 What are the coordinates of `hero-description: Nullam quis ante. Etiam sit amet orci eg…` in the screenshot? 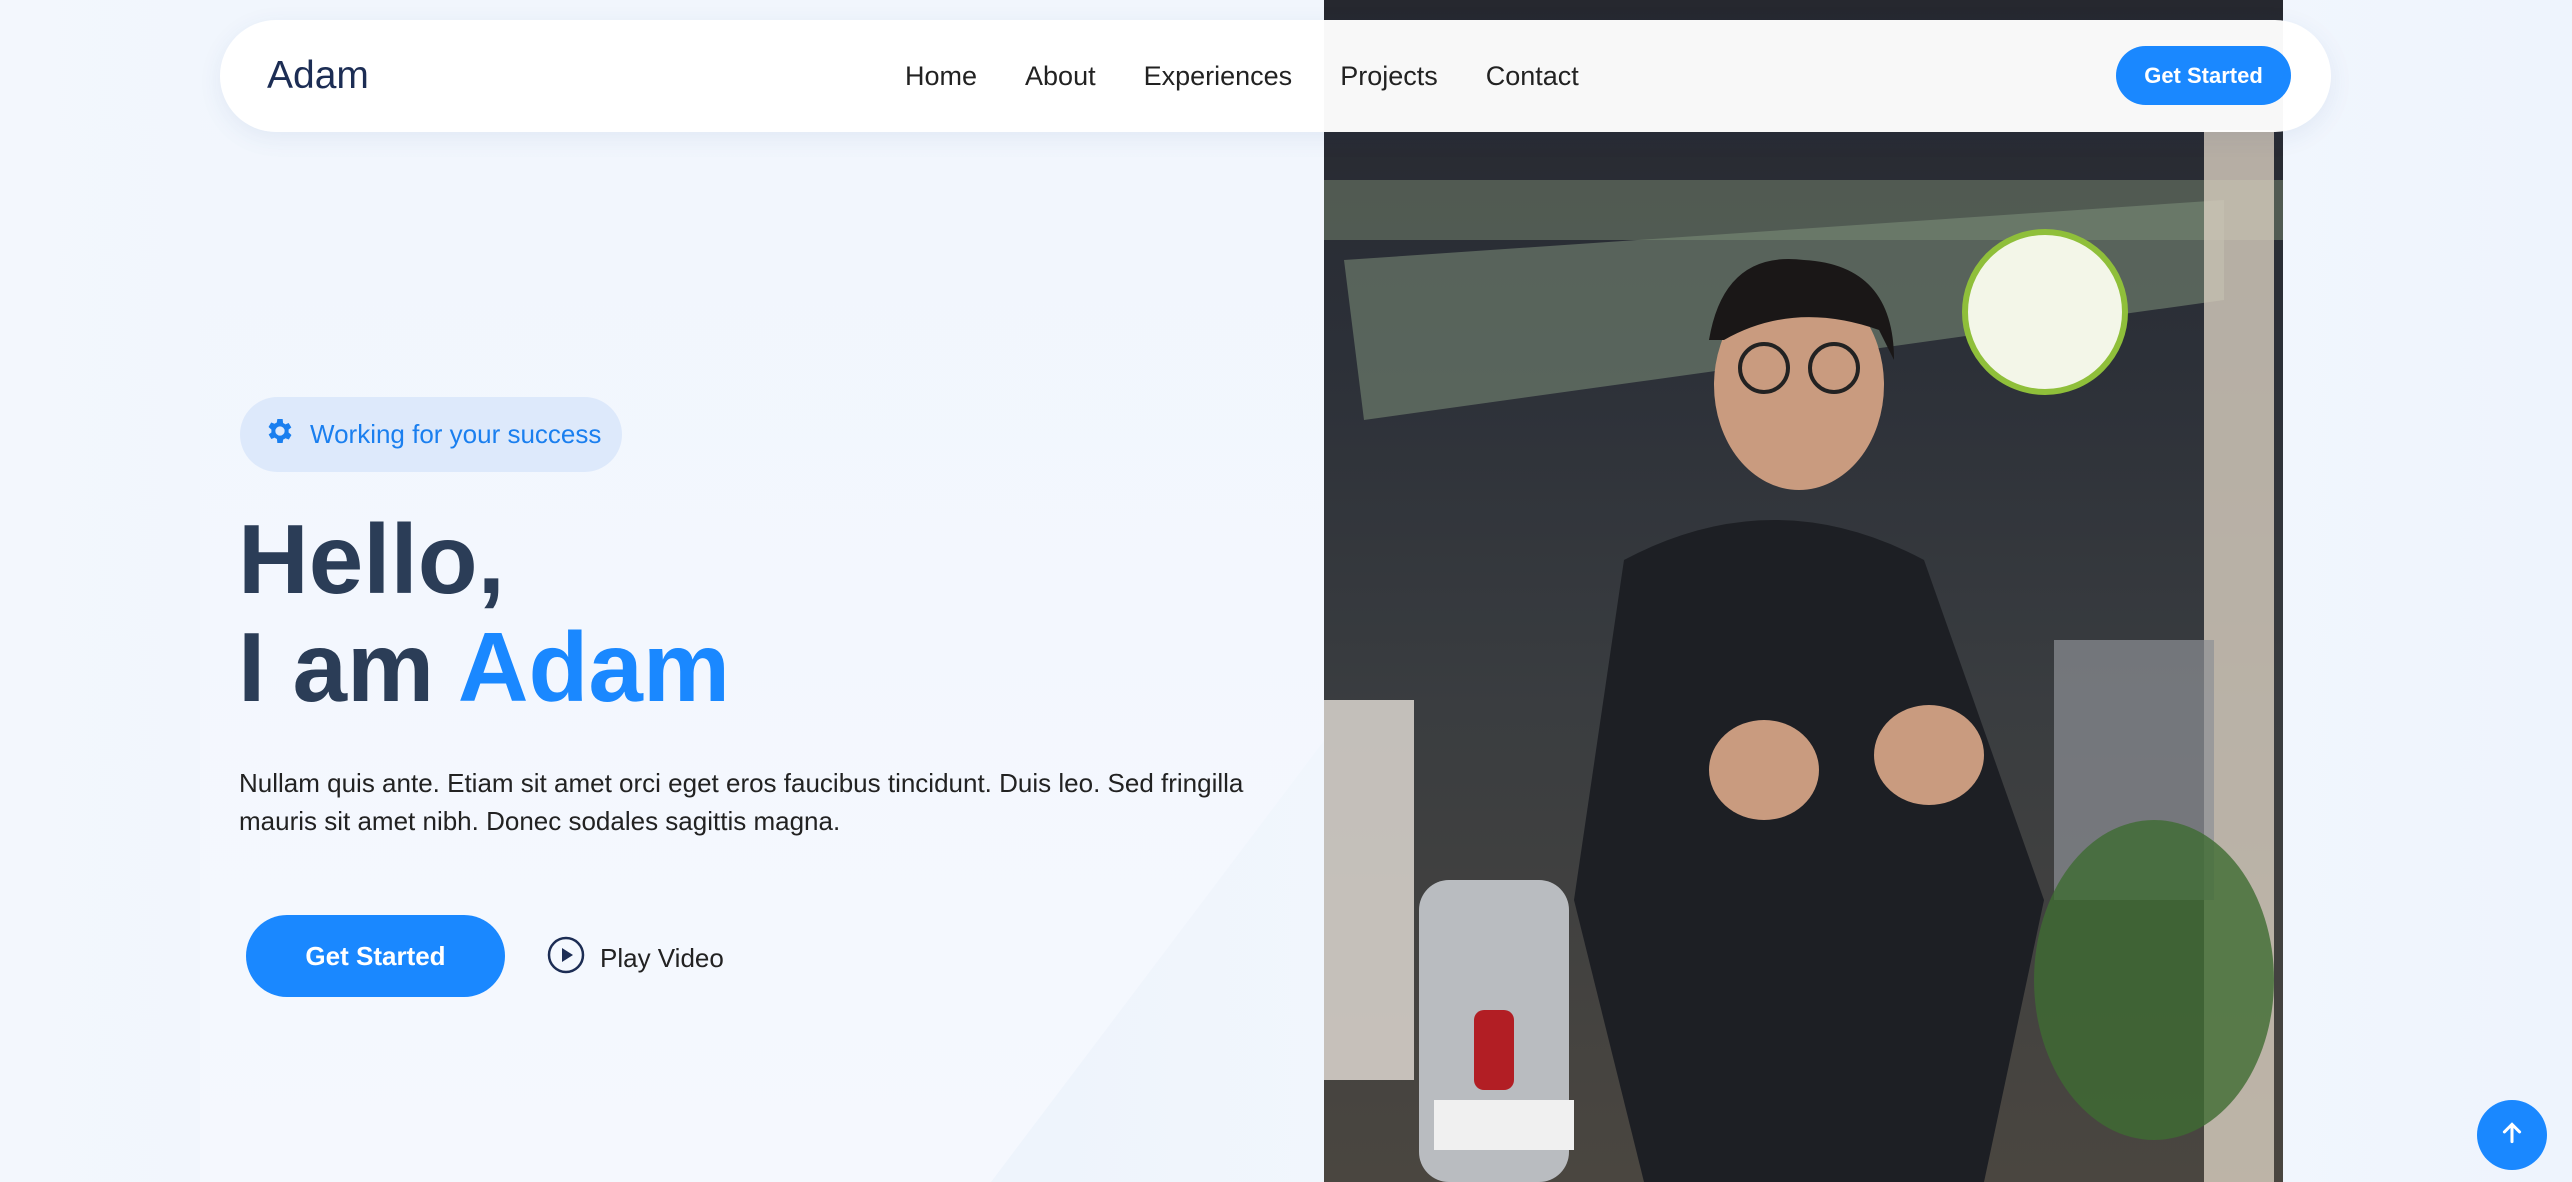 It's located at (741, 802).